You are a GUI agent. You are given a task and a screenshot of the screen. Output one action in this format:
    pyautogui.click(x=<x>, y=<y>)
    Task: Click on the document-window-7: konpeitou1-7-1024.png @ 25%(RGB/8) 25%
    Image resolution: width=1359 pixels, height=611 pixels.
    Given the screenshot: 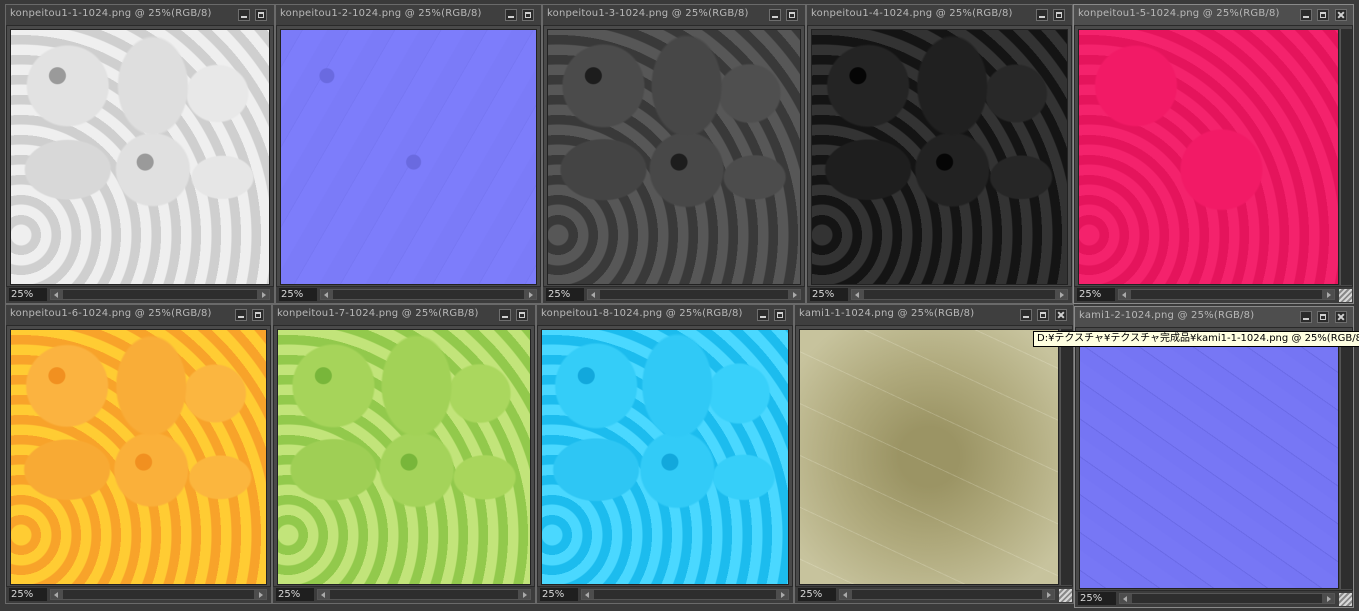 What is the action you would take?
    pyautogui.click(x=404, y=454)
    